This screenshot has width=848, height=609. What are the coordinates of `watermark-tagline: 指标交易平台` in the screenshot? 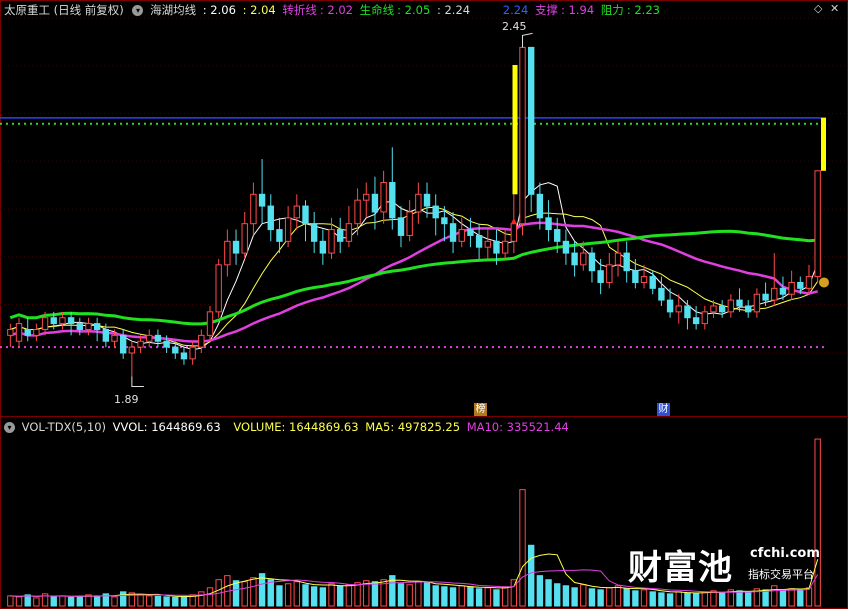 It's located at (781, 574).